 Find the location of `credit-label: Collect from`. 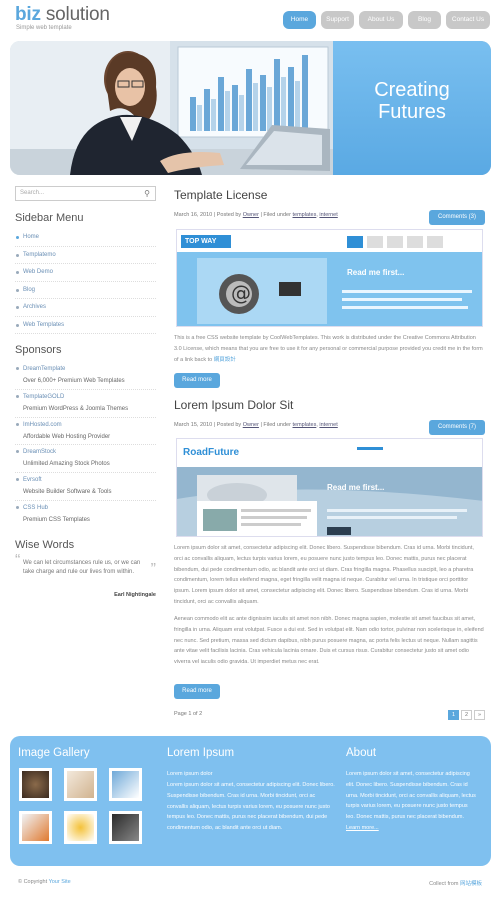

credit-label: Collect from is located at coordinates (444, 884).